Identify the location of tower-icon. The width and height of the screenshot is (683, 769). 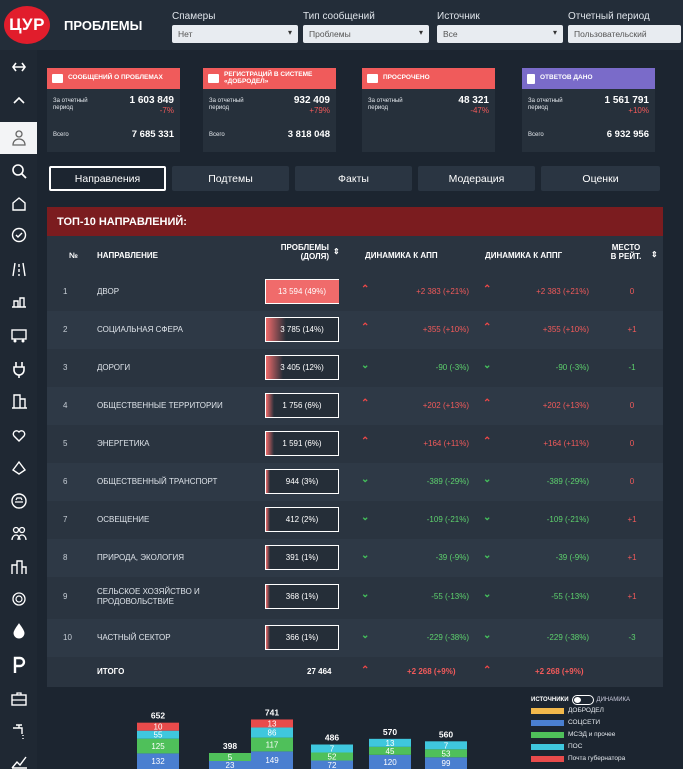
(18, 401).